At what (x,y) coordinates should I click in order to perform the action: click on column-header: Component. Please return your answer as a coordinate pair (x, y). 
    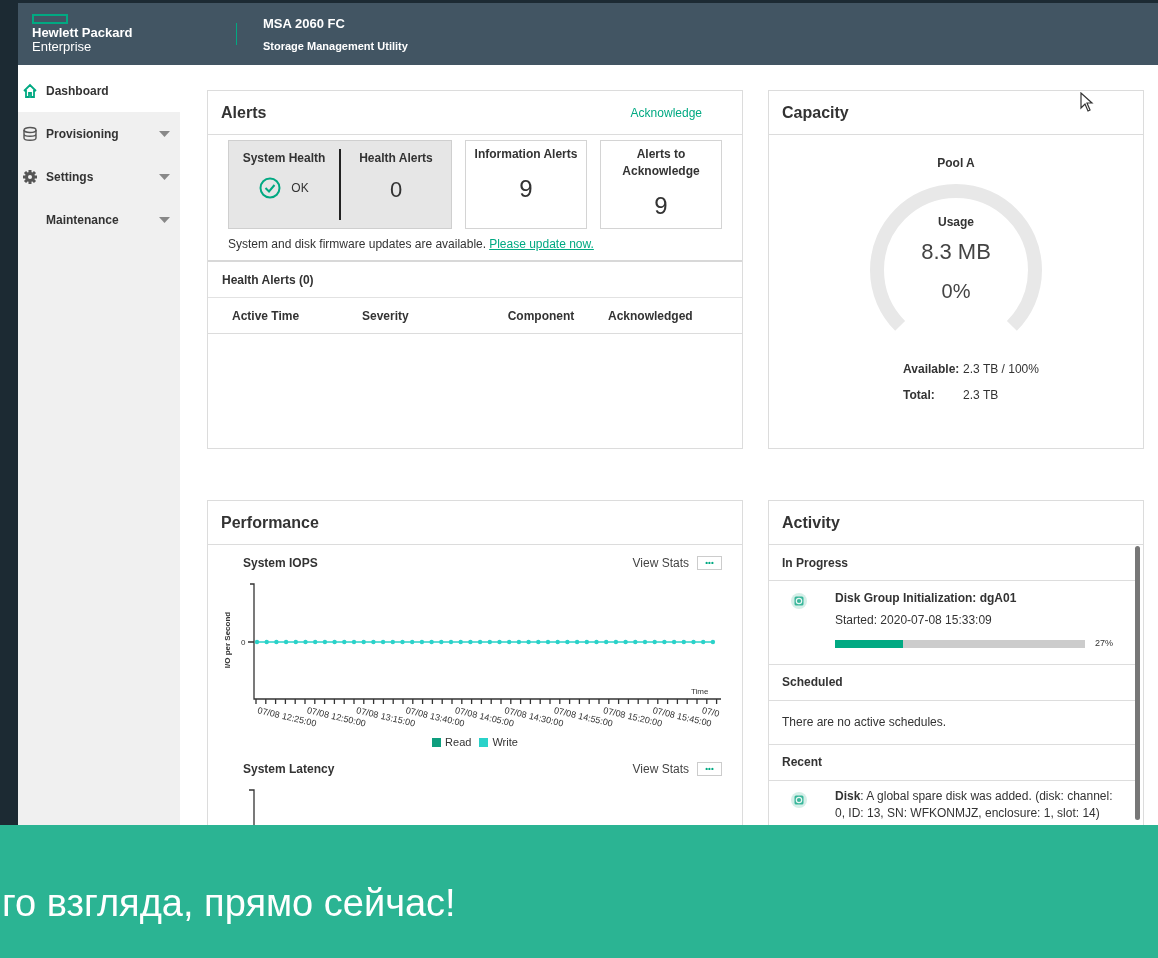
    Looking at the image, I should click on (541, 316).